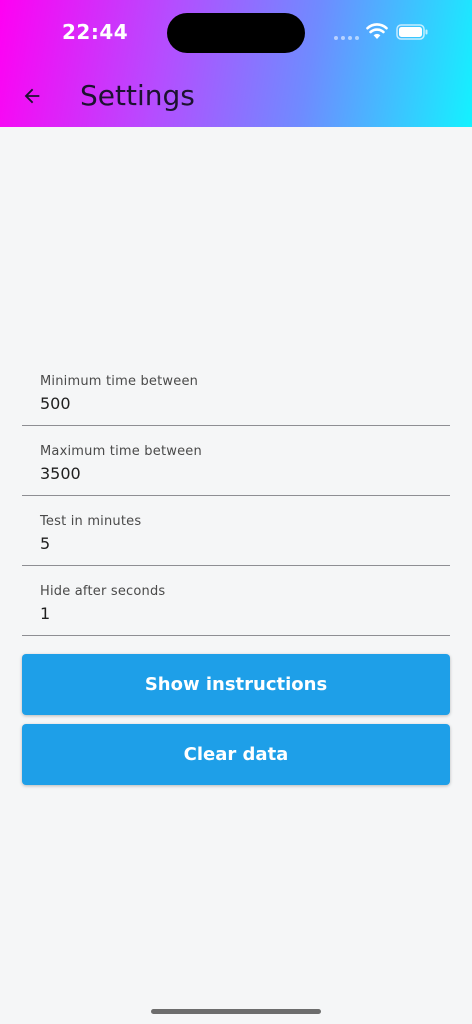 This screenshot has width=472, height=1024. I want to click on wifi-icon, so click(377, 31).